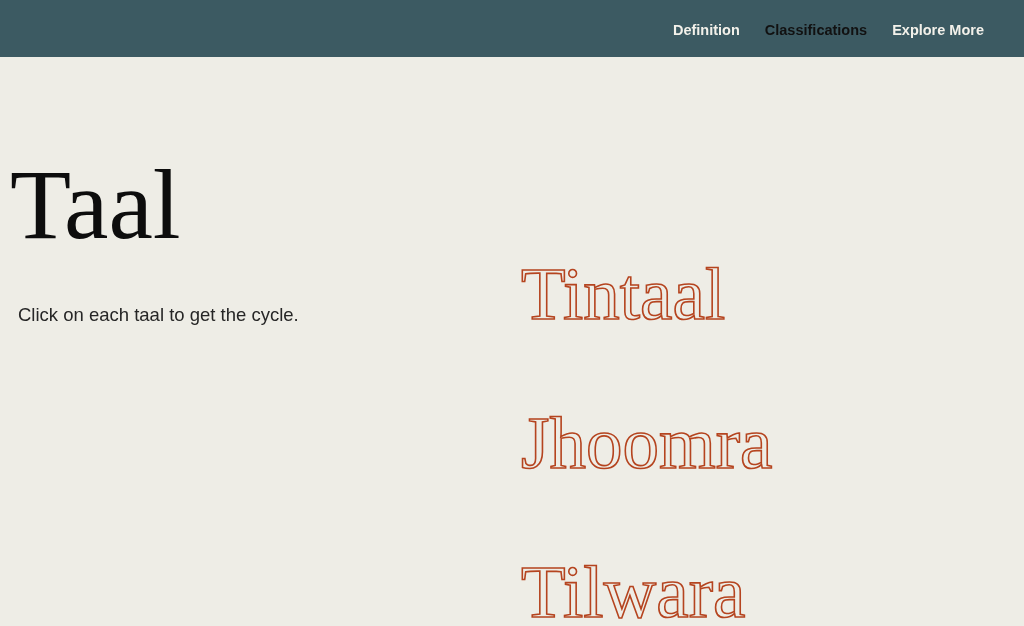 The width and height of the screenshot is (1024, 626). I want to click on taal-link: Tintaal, so click(623, 295).